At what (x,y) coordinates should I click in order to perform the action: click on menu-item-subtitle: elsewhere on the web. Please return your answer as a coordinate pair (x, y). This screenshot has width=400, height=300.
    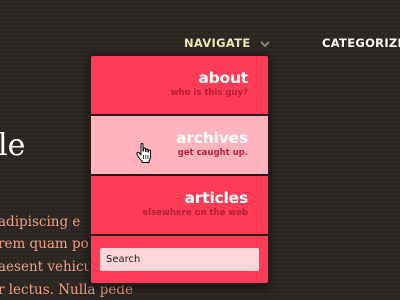
    Looking at the image, I should click on (195, 213).